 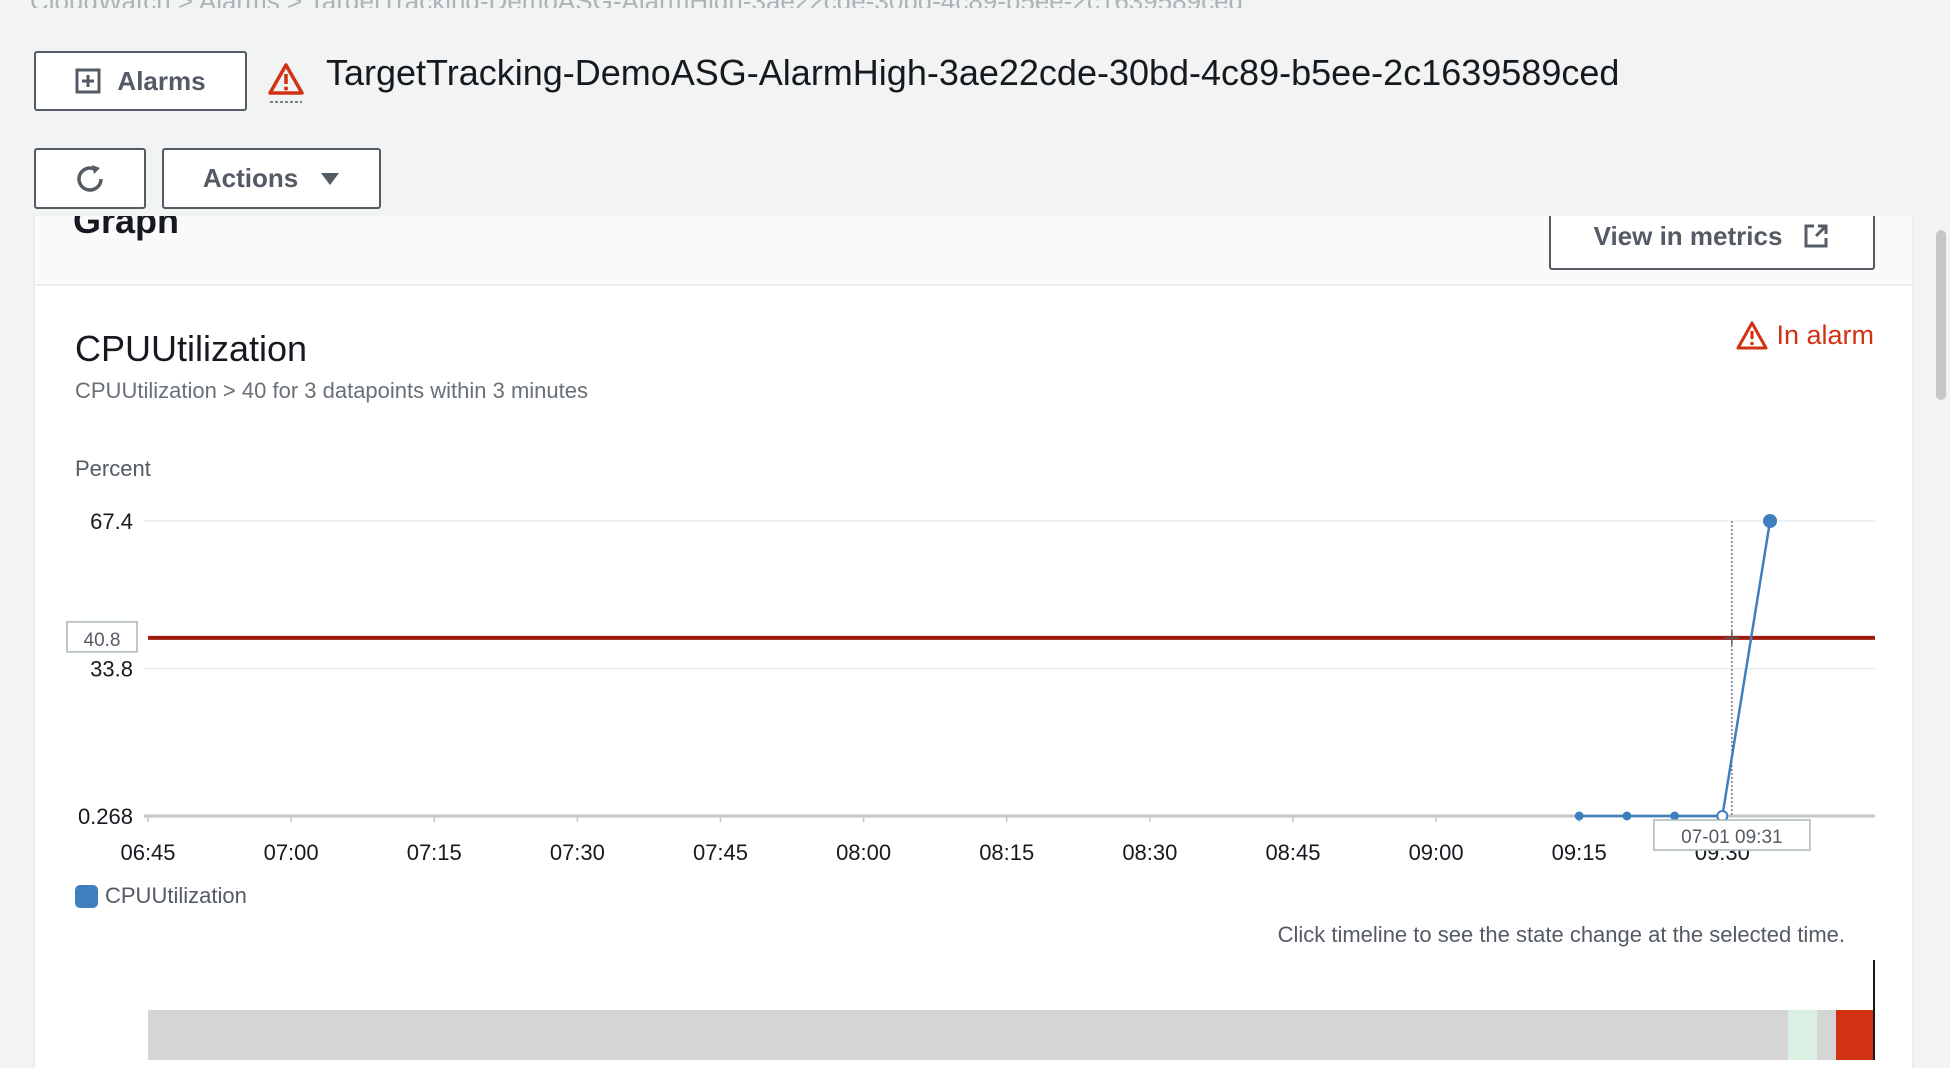 I want to click on threshold-label: 40.8, so click(x=102, y=640).